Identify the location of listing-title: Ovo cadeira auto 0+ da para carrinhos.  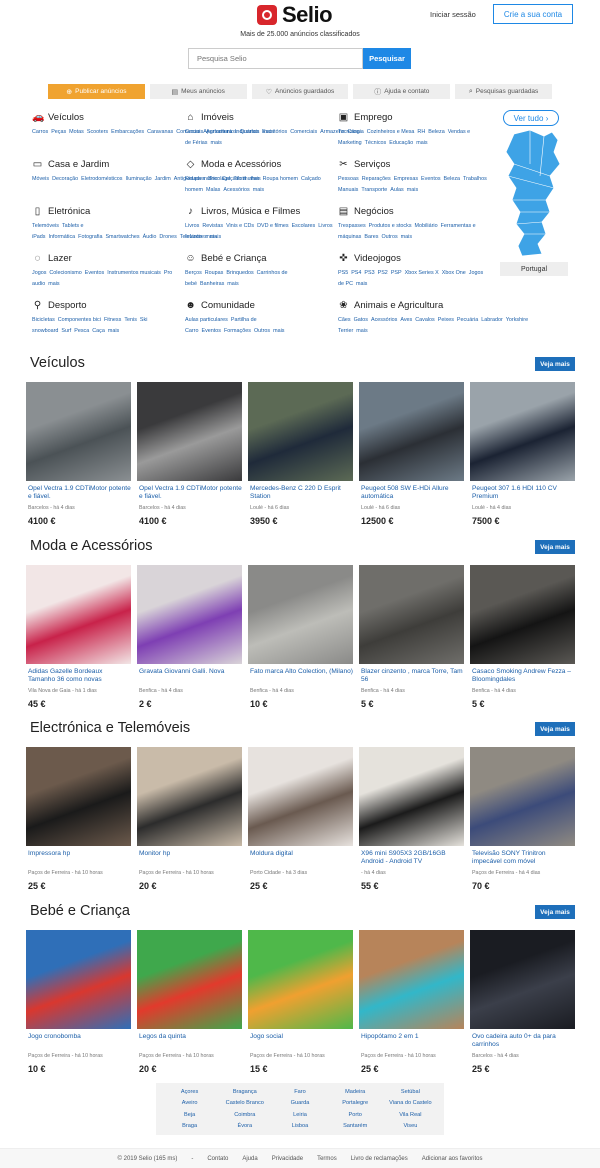
(522, 1042).